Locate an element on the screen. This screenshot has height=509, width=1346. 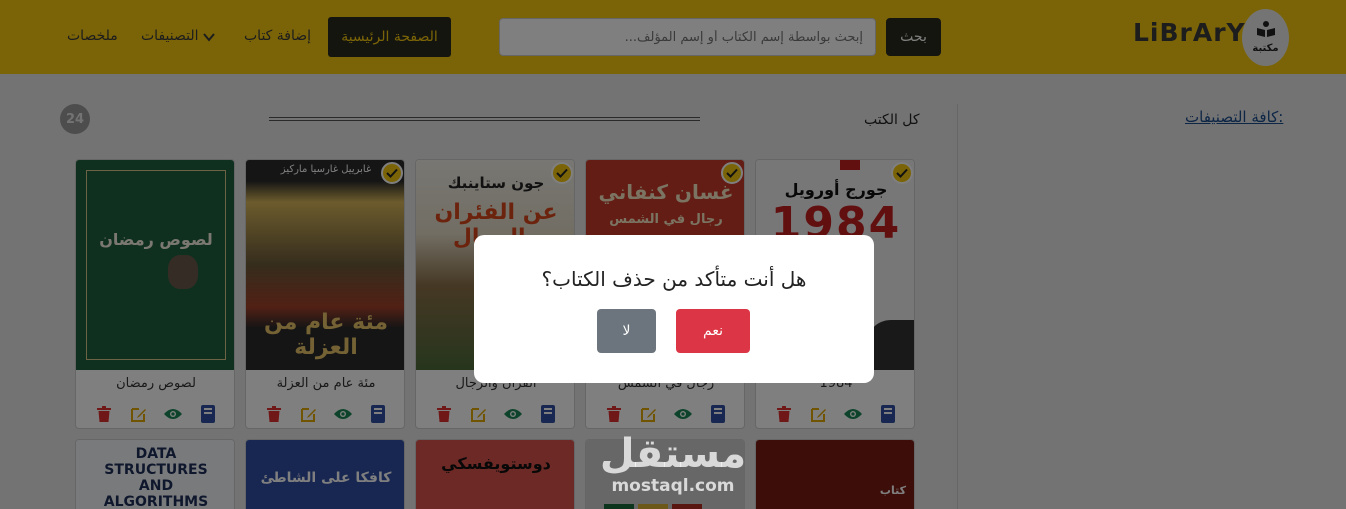
confirm-no-button: لا is located at coordinates (626, 331).